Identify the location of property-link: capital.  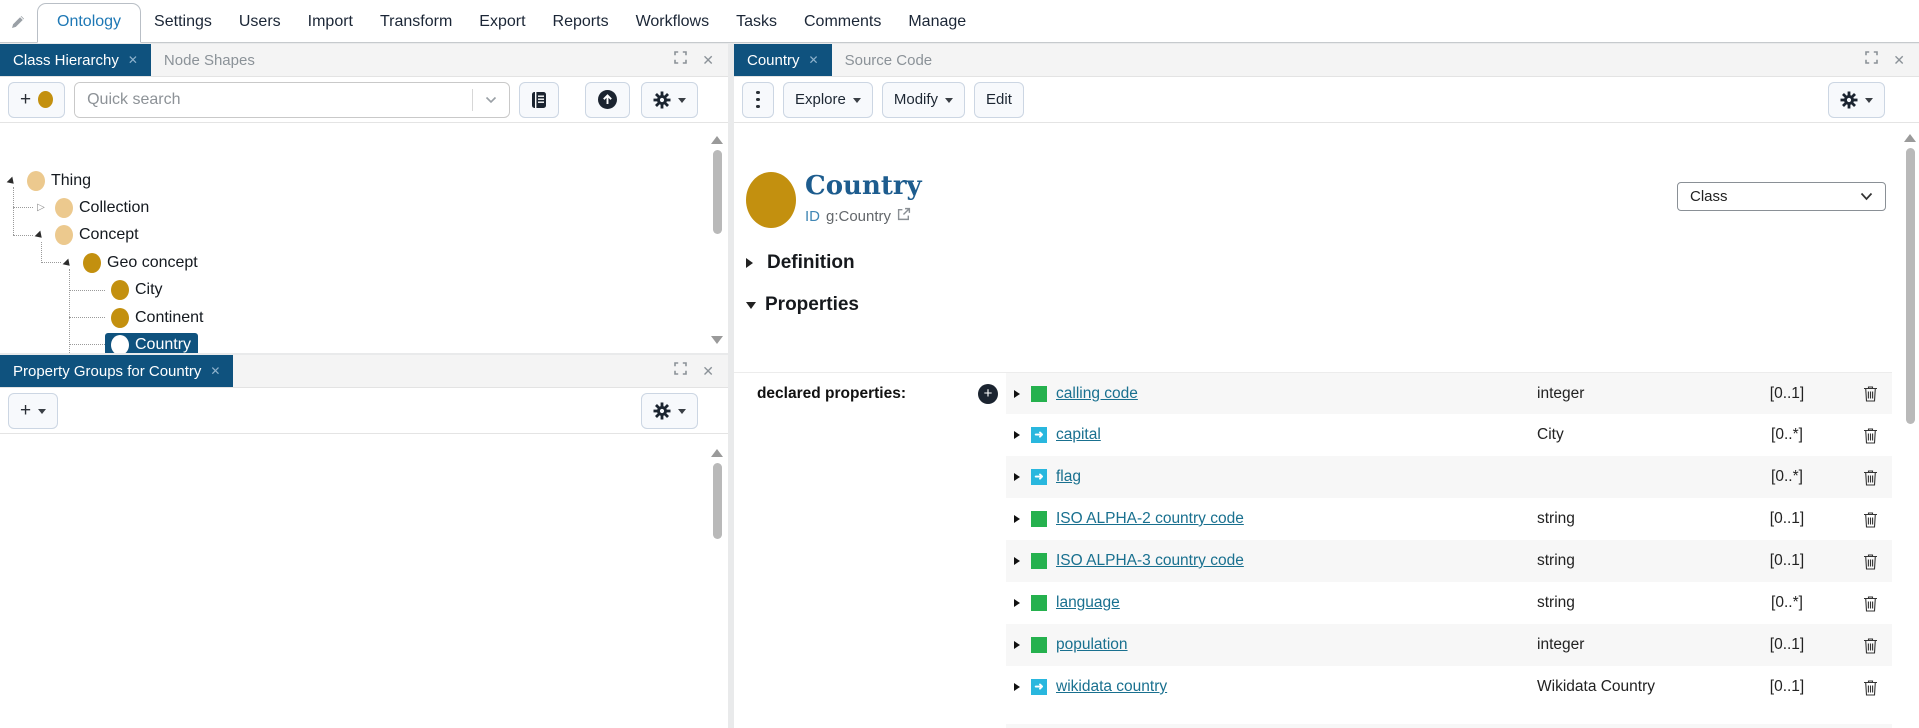
(1296, 435).